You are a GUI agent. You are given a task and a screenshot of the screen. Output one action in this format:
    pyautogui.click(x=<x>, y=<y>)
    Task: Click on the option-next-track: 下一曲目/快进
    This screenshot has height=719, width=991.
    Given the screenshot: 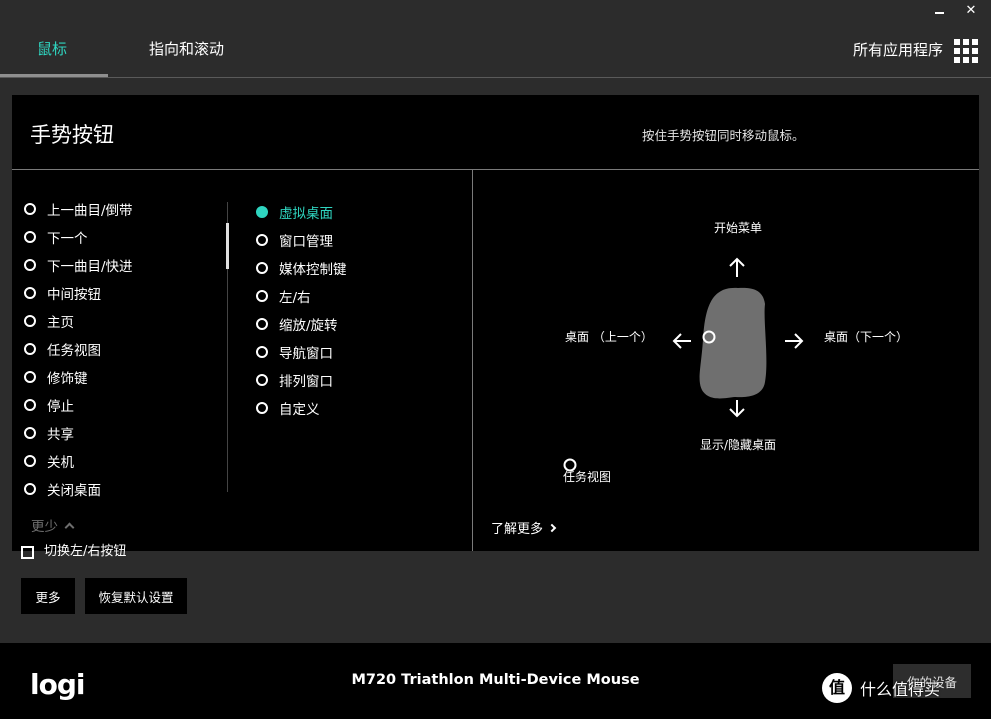 What is the action you would take?
    pyautogui.click(x=78, y=265)
    